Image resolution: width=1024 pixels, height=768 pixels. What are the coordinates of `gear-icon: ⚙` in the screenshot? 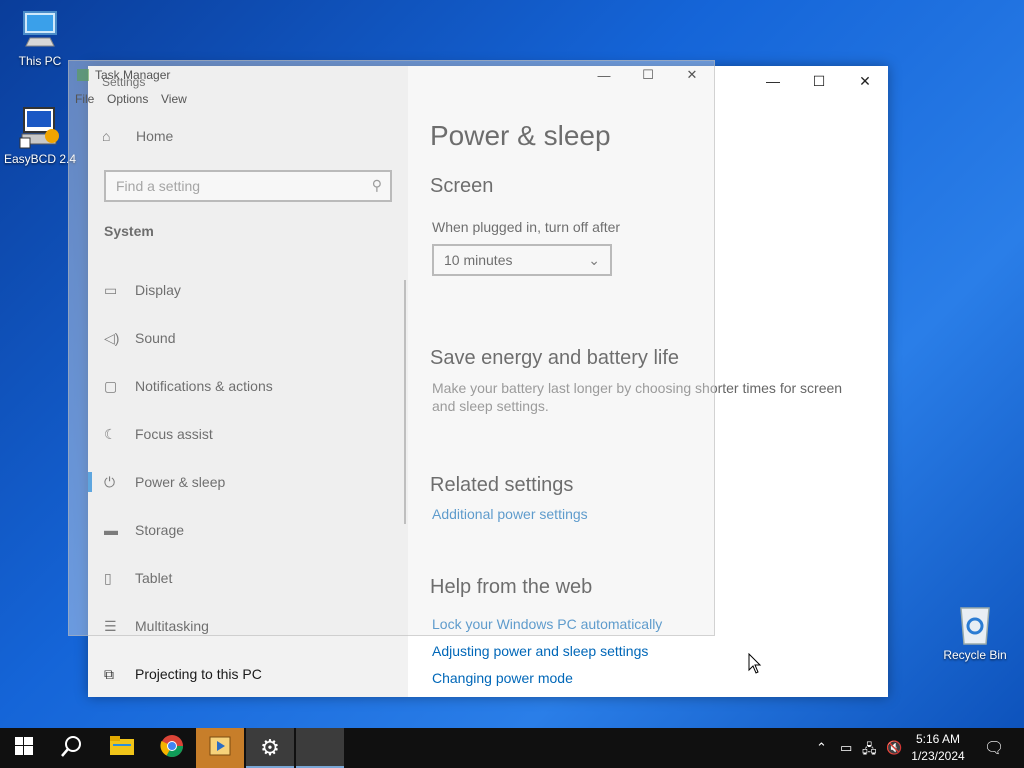 It's located at (270, 747).